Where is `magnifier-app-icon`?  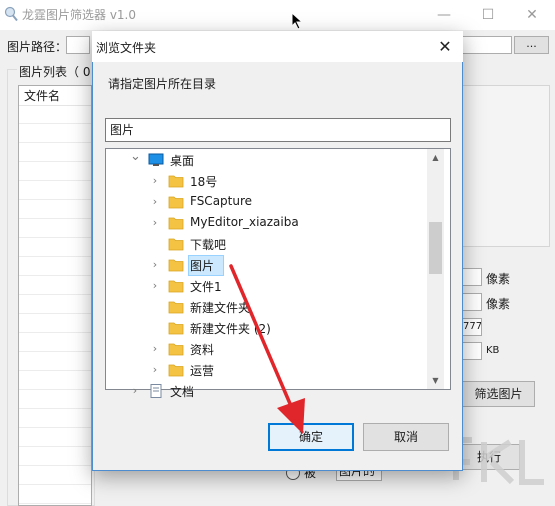 magnifier-app-icon is located at coordinates (11, 14).